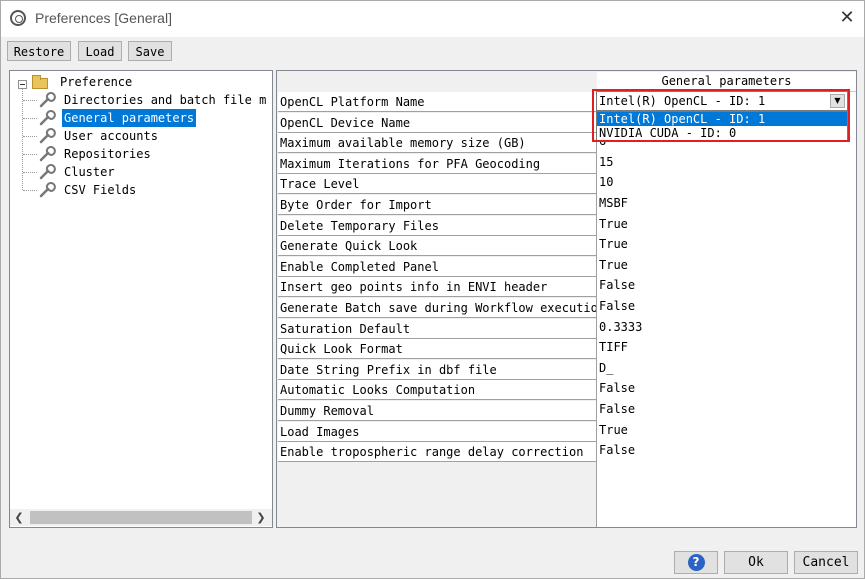 The height and width of the screenshot is (579, 865). I want to click on grid-row-value: MSBF, so click(726, 205).